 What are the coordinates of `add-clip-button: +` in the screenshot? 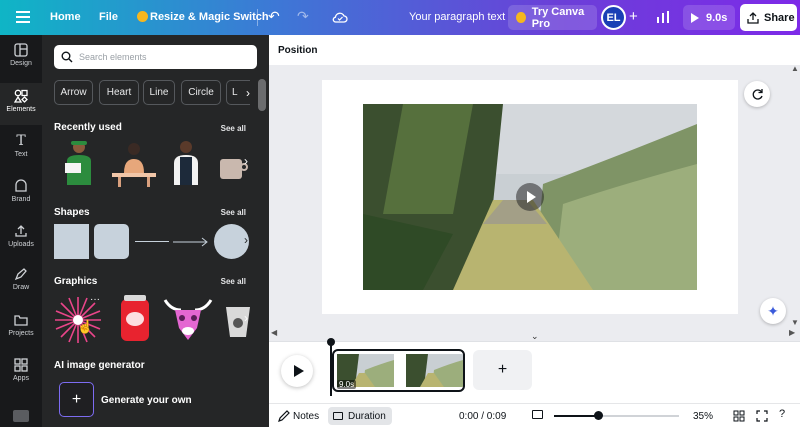 It's located at (502, 370).